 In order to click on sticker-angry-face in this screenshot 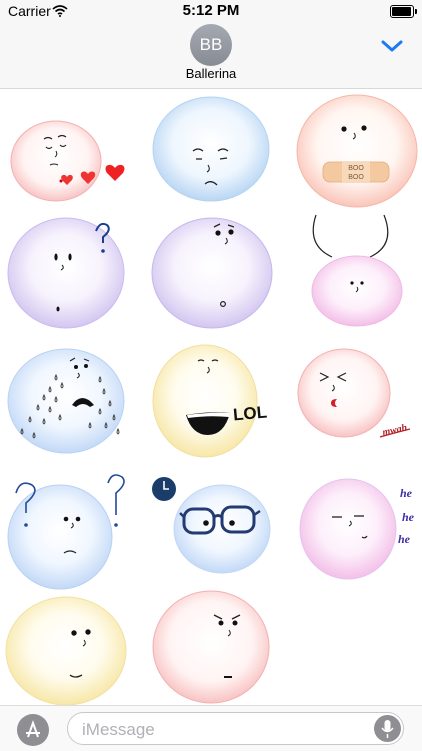, I will do `click(215, 648)`.